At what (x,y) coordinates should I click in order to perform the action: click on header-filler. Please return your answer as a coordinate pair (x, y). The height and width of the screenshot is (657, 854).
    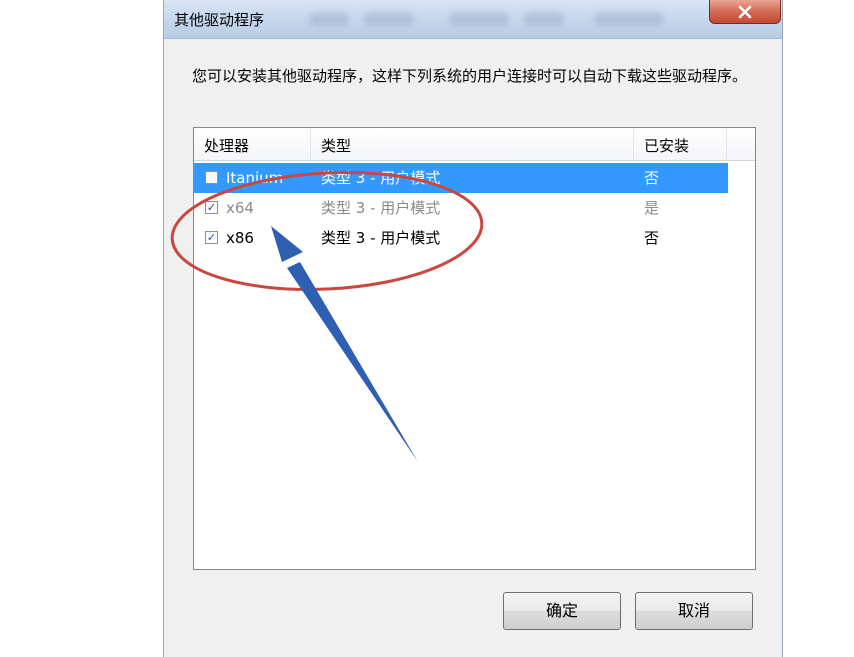
    Looking at the image, I should click on (740, 144).